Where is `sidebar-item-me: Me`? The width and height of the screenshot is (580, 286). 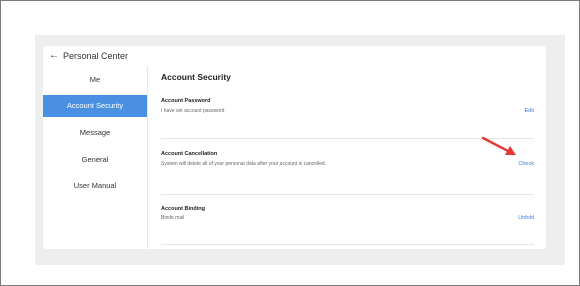 sidebar-item-me: Me is located at coordinates (95, 80).